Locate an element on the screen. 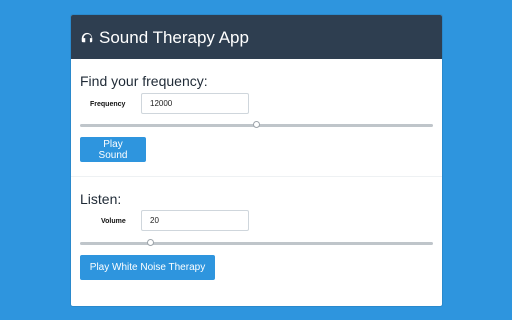  volume-input is located at coordinates (195, 220).